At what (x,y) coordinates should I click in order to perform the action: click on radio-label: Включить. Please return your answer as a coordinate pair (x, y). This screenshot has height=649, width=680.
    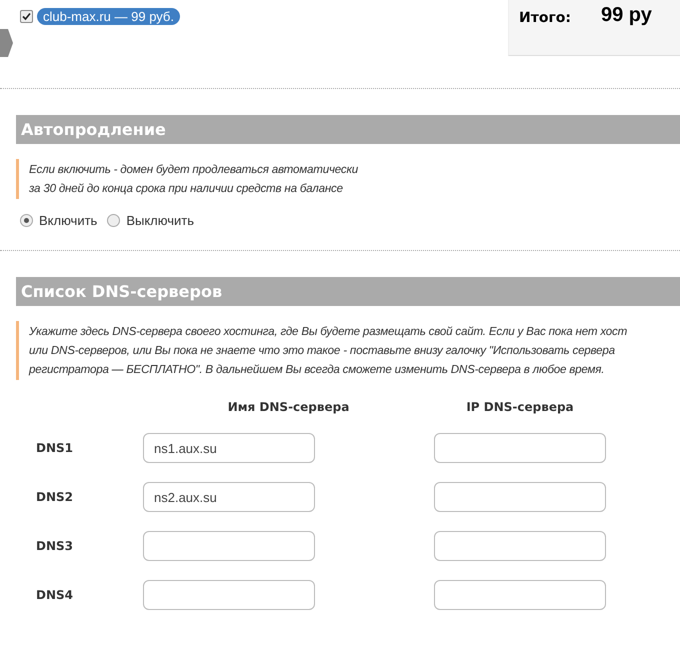
    Looking at the image, I should click on (68, 220).